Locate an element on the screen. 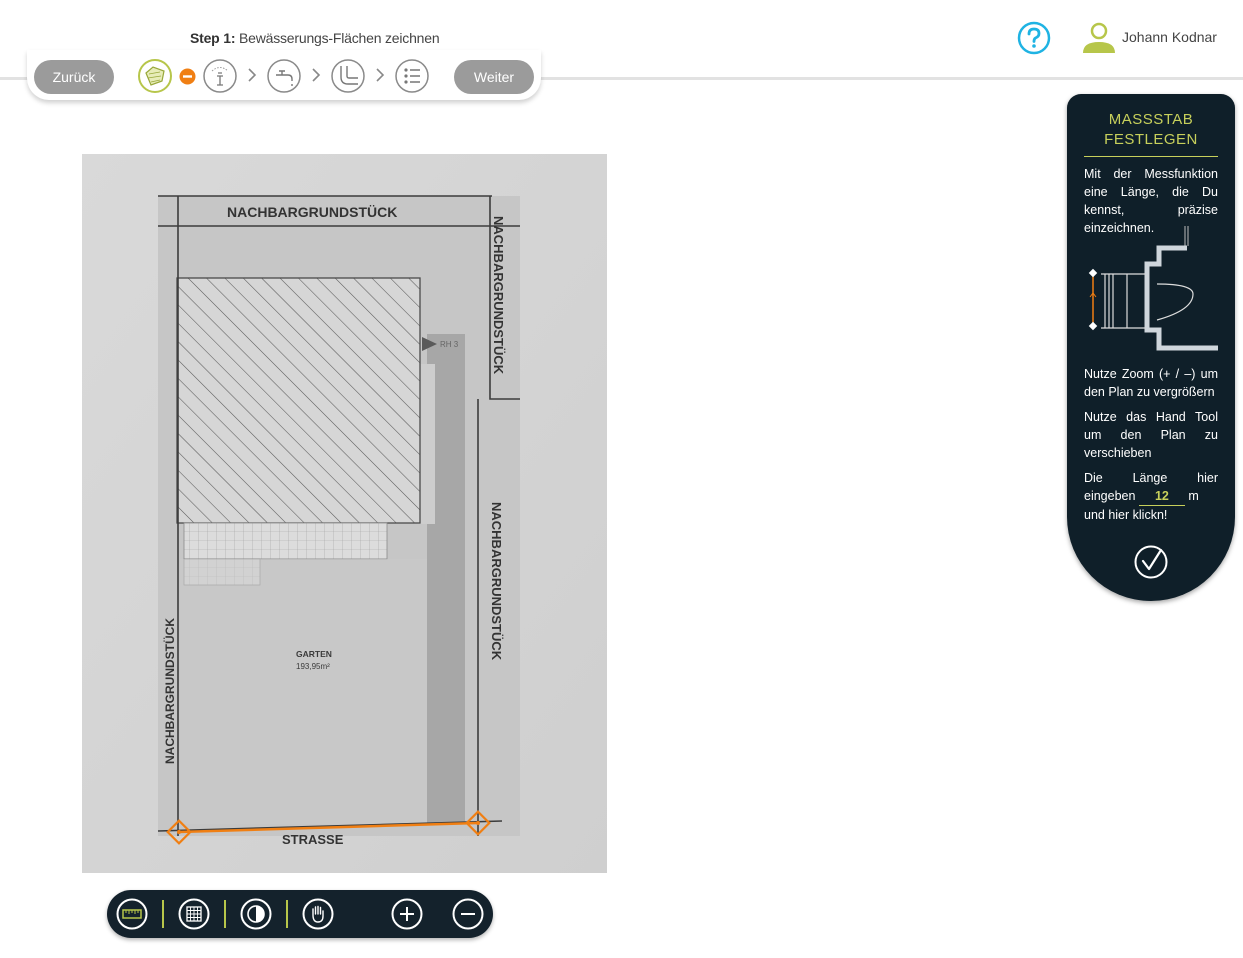 The height and width of the screenshot is (958, 1243). label-left: NACHBARGRUNDSTÜCK is located at coordinates (169, 691).